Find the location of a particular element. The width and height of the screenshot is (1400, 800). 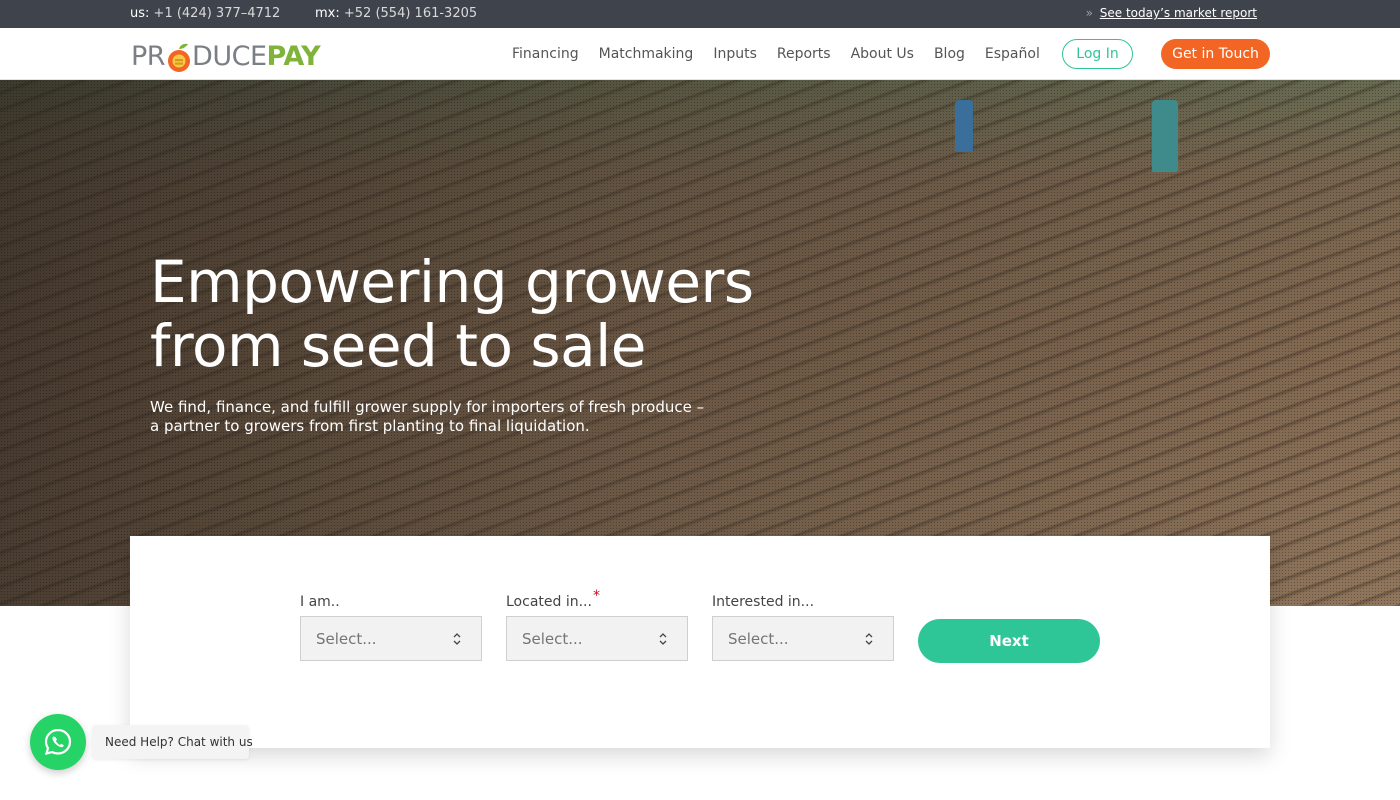

get-in-touch-button: Get in Touch is located at coordinates (1215, 54).